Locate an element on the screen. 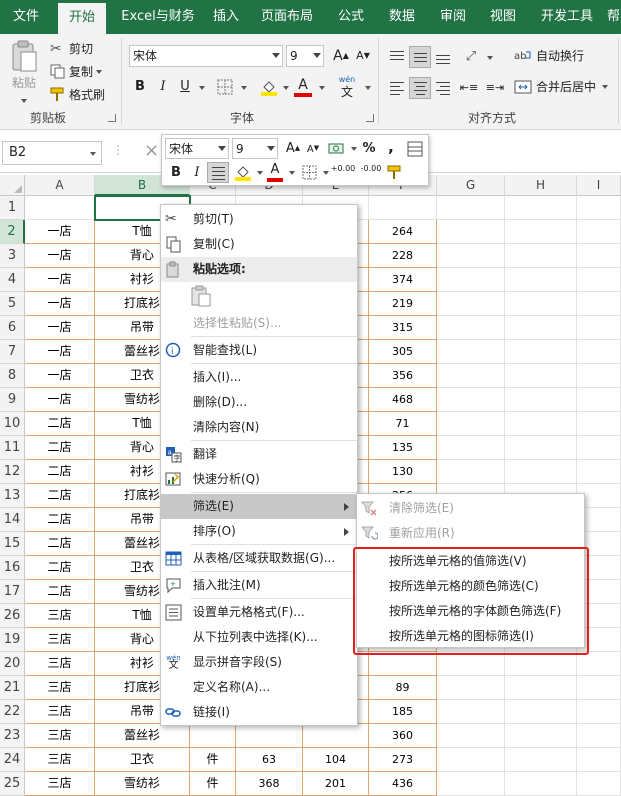  cut-button: ✂ 剪切 is located at coordinates (71, 48).